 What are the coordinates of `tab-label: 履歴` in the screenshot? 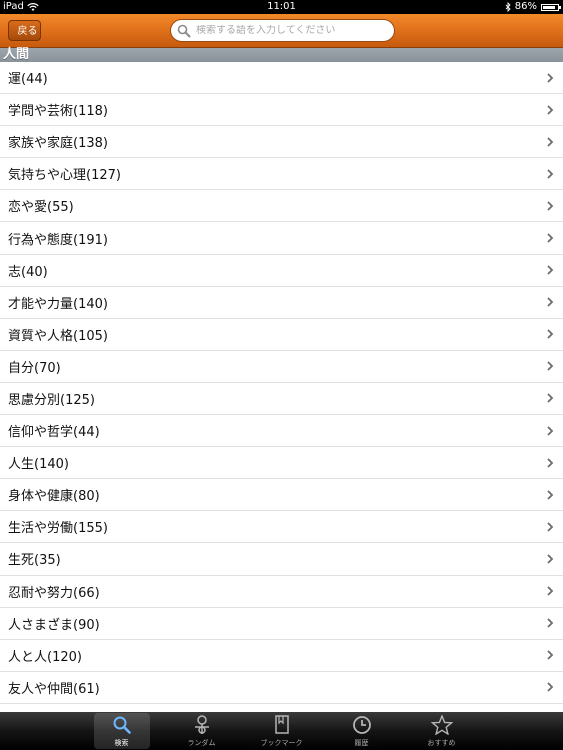 It's located at (361, 743).